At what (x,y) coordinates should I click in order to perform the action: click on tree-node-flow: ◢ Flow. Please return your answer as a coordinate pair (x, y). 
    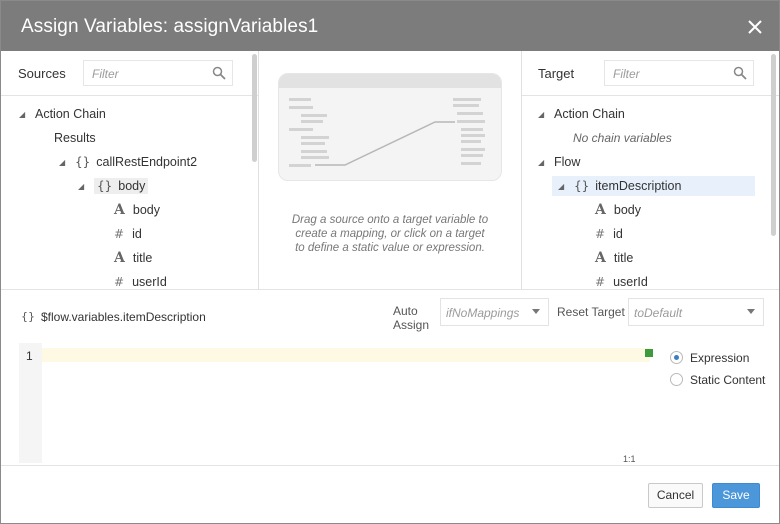
    Looking at the image, I should click on (559, 162).